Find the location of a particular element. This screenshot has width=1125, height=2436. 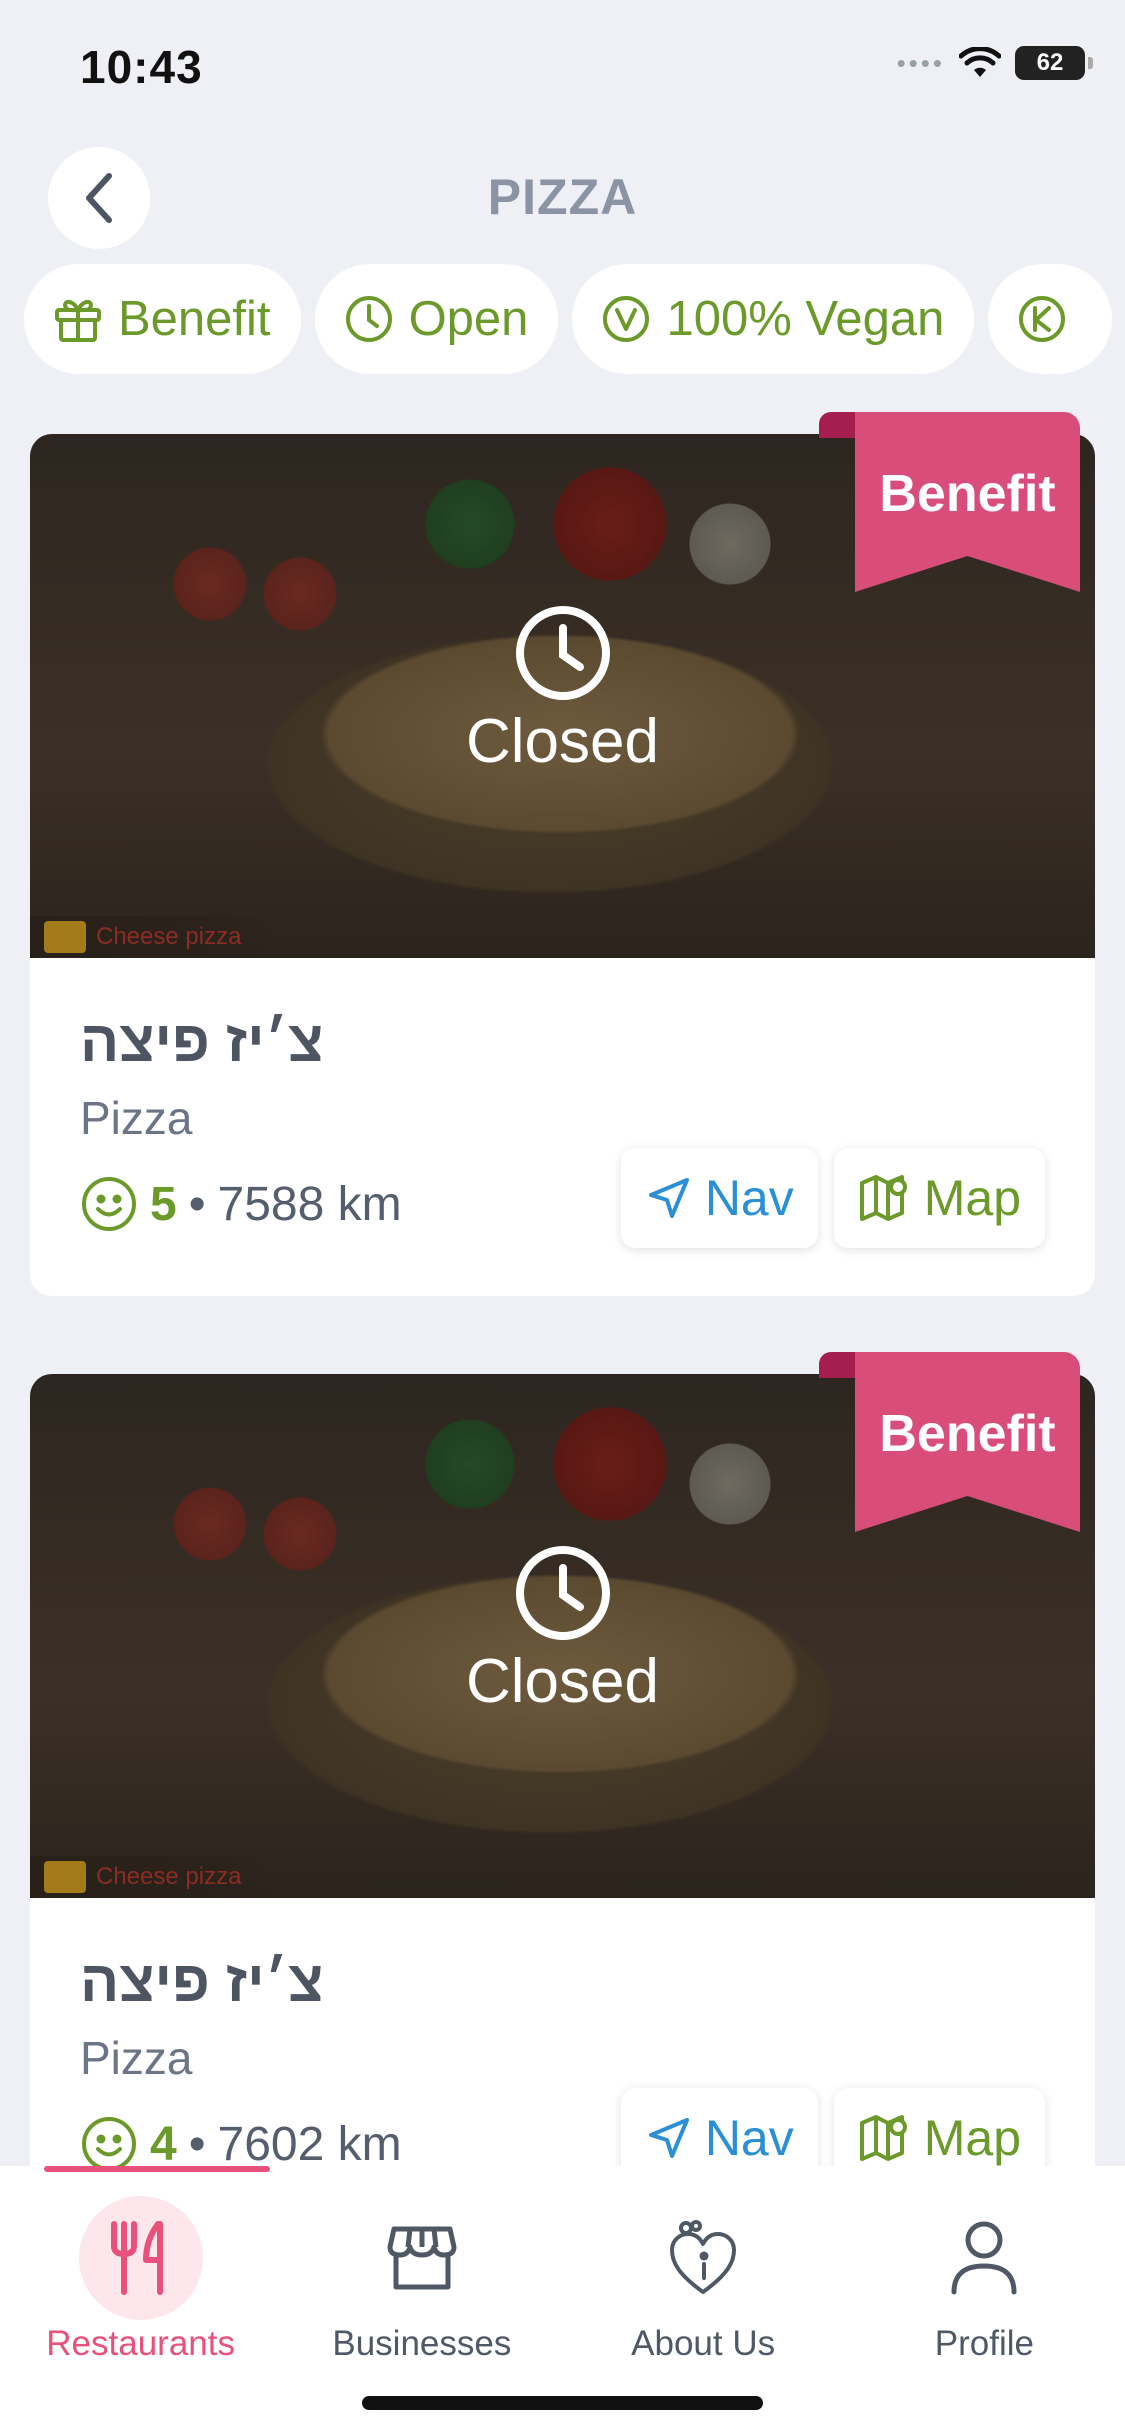

filter-chip-kosher is located at coordinates (1050, 319).